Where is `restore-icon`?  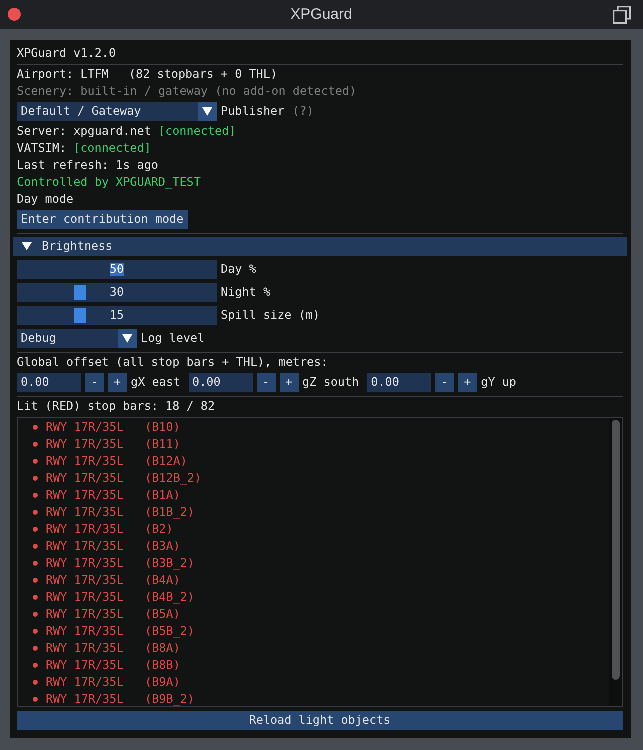
restore-icon is located at coordinates (622, 15).